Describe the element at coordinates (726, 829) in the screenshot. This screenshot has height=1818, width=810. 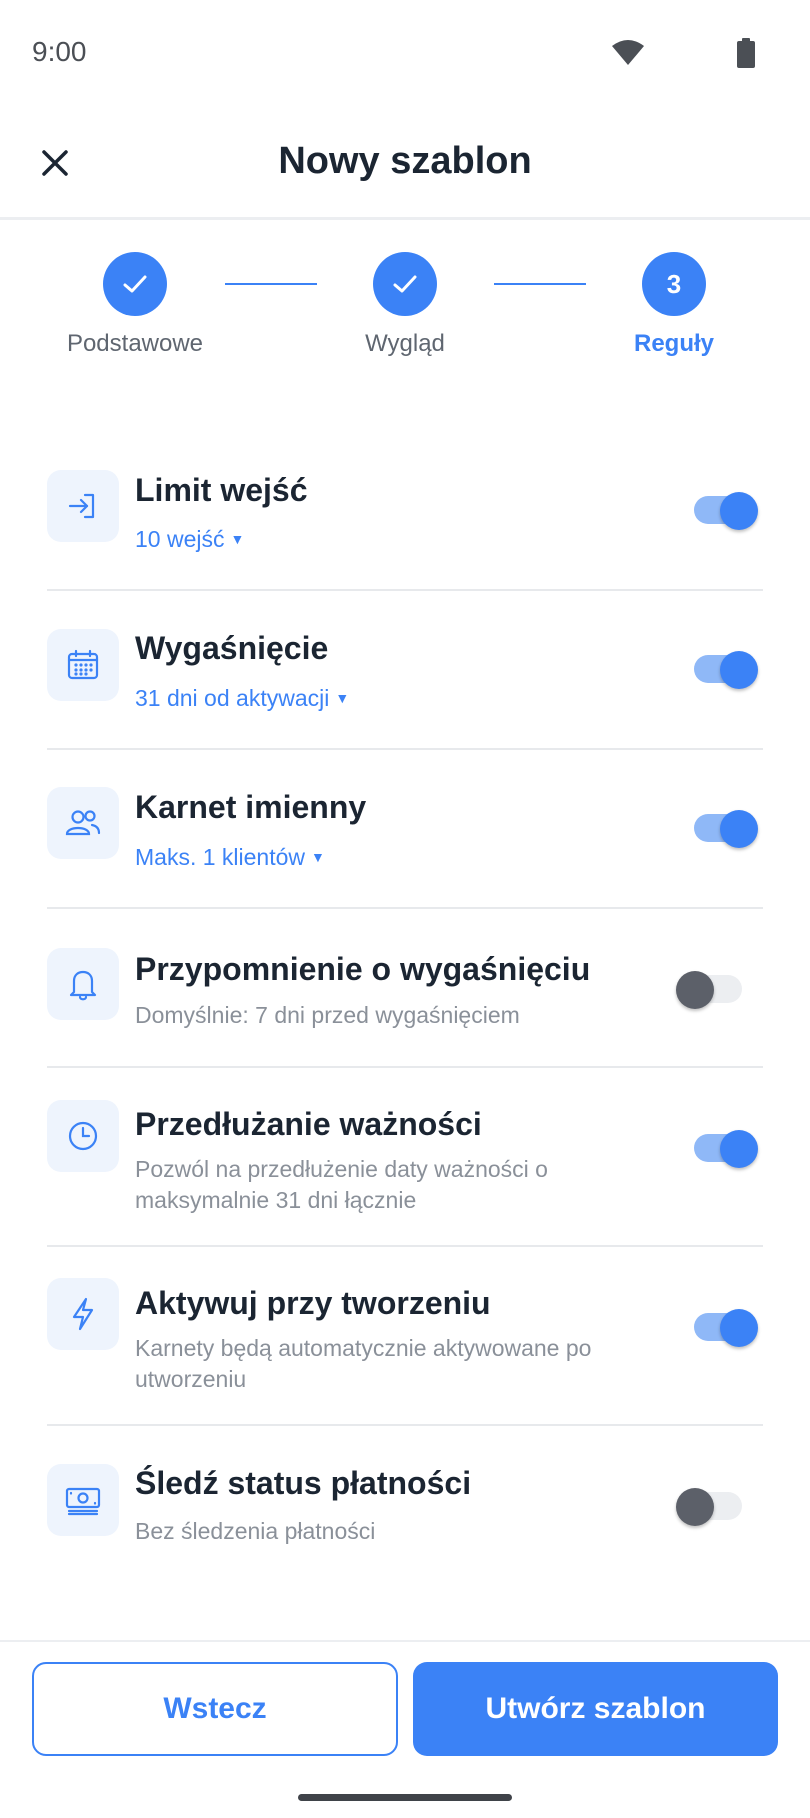
I see `toggle-named-pass` at that location.